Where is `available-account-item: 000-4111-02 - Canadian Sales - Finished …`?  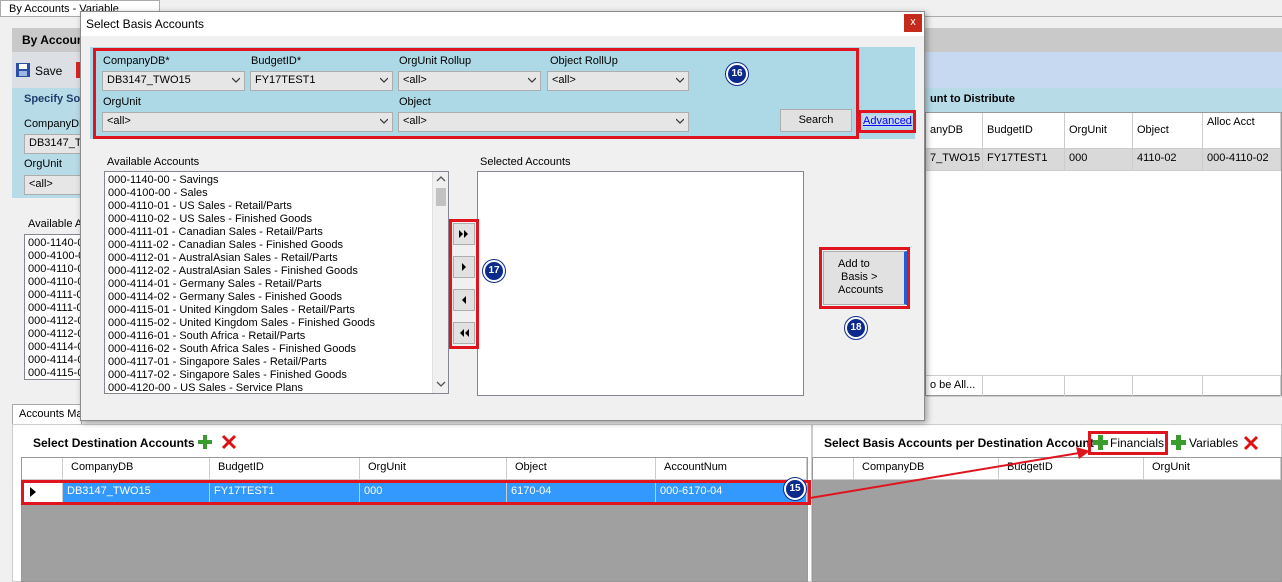
available-account-item: 000-4111-02 - Canadian Sales - Finished … is located at coordinates (276, 245).